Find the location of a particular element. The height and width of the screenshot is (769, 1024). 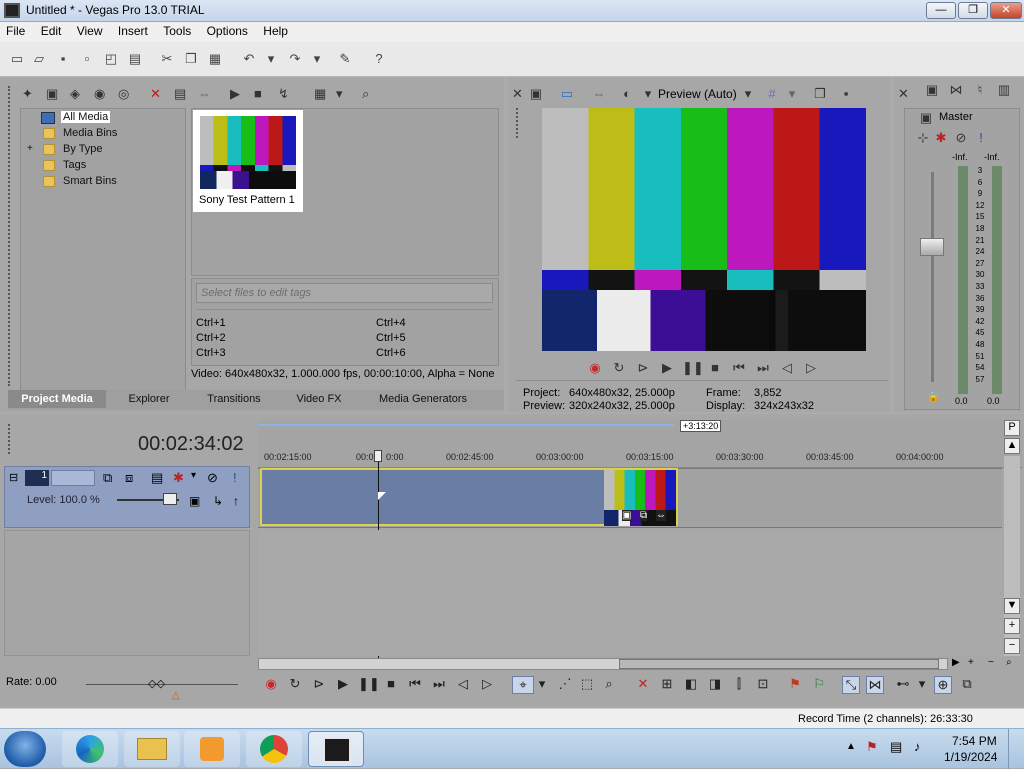

views-icon: ▦ is located at coordinates (320, 94).